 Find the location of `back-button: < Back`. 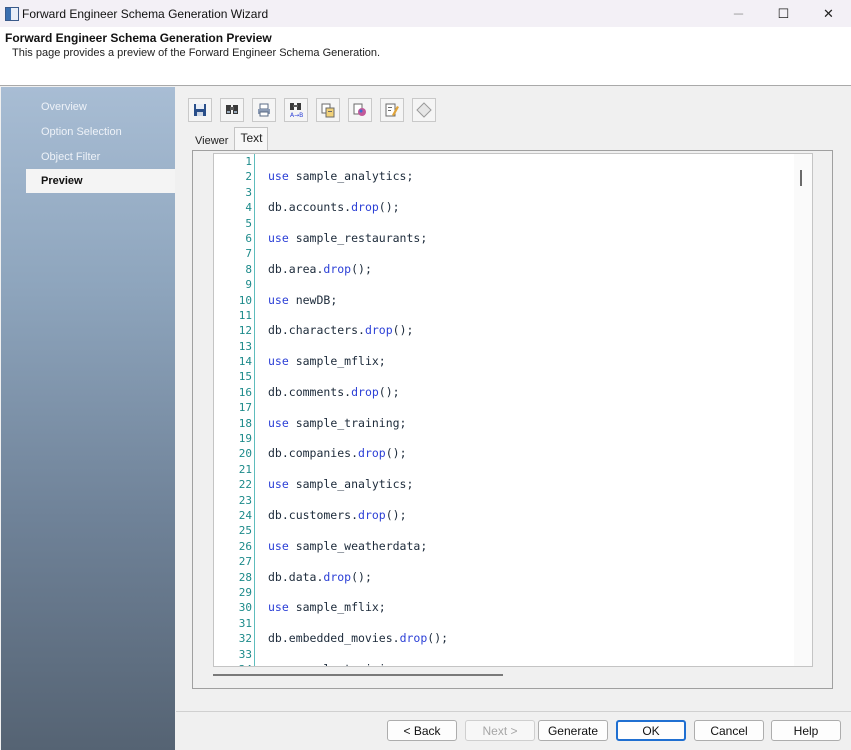

back-button: < Back is located at coordinates (422, 730).